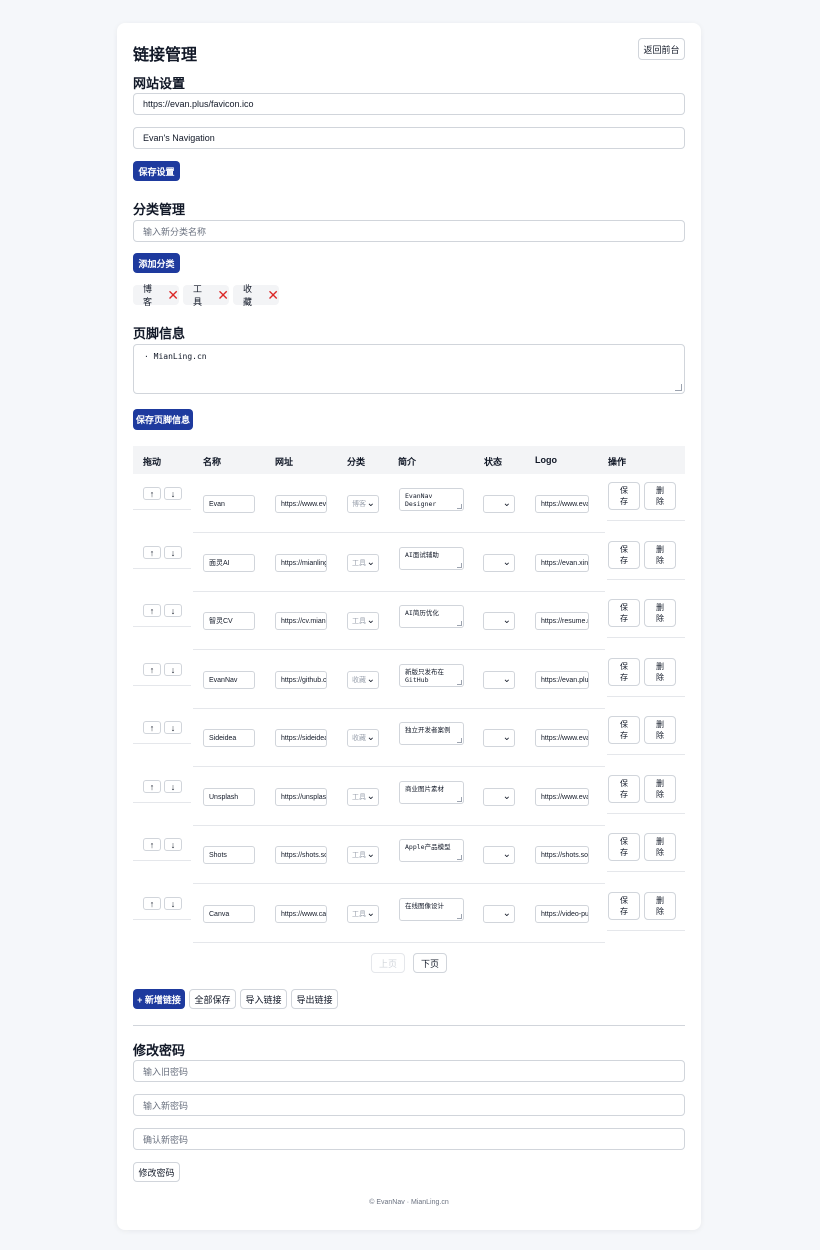 Image resolution: width=820 pixels, height=1250 pixels. Describe the element at coordinates (562, 504) in the screenshot. I see `link-logo-field: https://www.evan.plus/logo.png` at that location.